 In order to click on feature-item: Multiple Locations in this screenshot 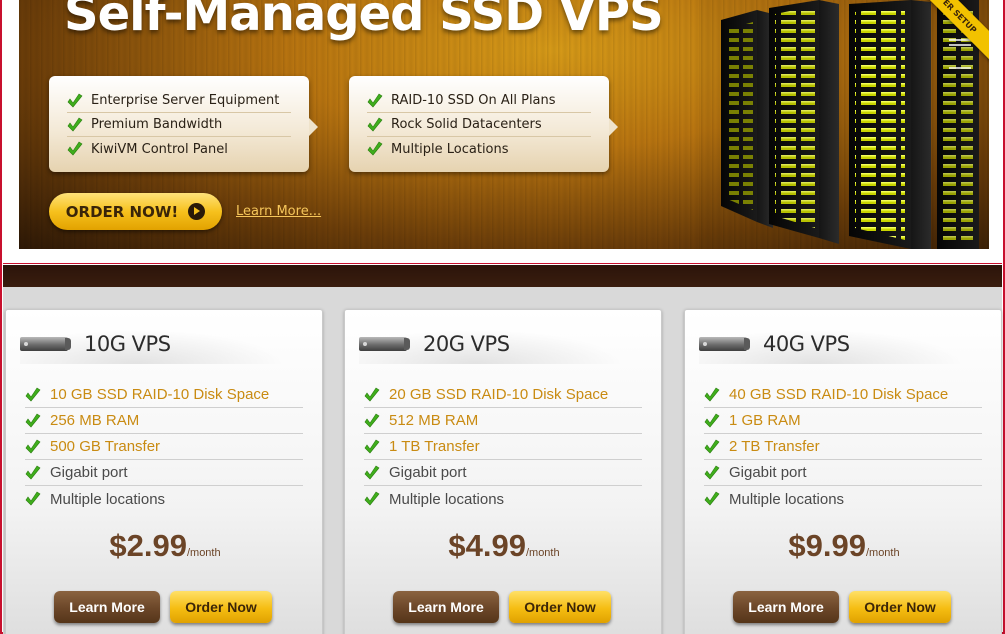, I will do `click(479, 149)`.